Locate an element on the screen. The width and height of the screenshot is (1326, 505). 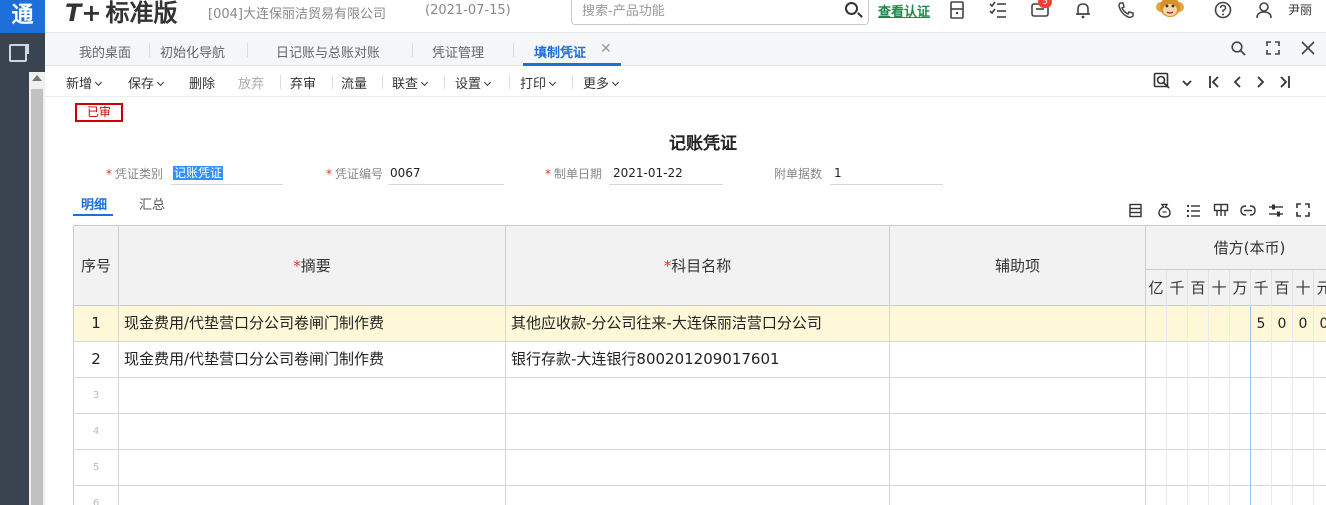
debit-digit-cell: 5 is located at coordinates (1261, 324).